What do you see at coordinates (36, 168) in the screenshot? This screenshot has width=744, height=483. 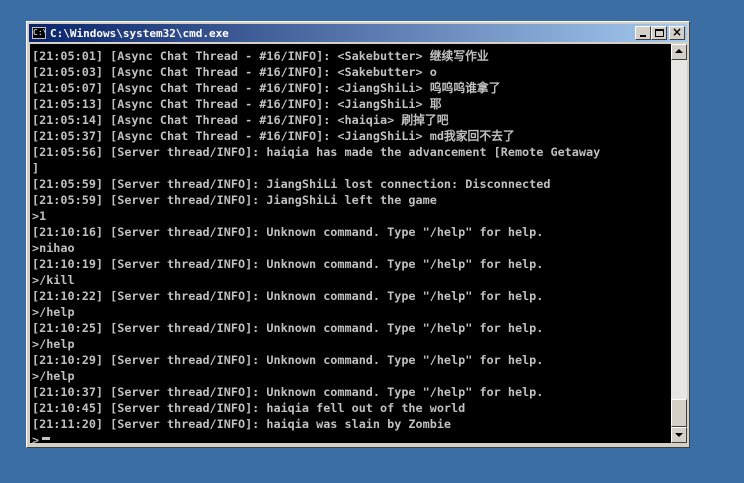 I see `console-line: ]` at bounding box center [36, 168].